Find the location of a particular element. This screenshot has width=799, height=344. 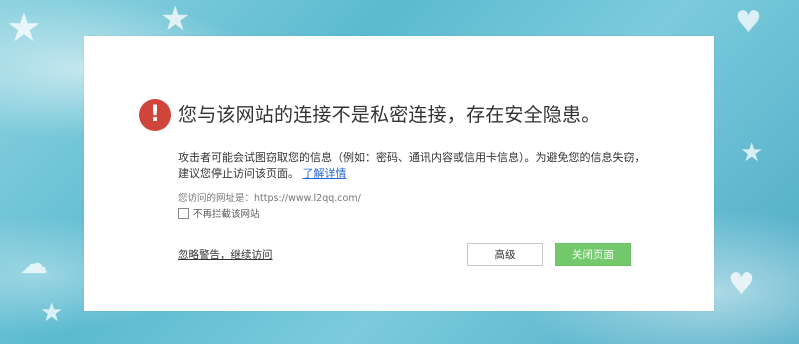

dont-block-label: 不再拦截该网站 is located at coordinates (226, 213).